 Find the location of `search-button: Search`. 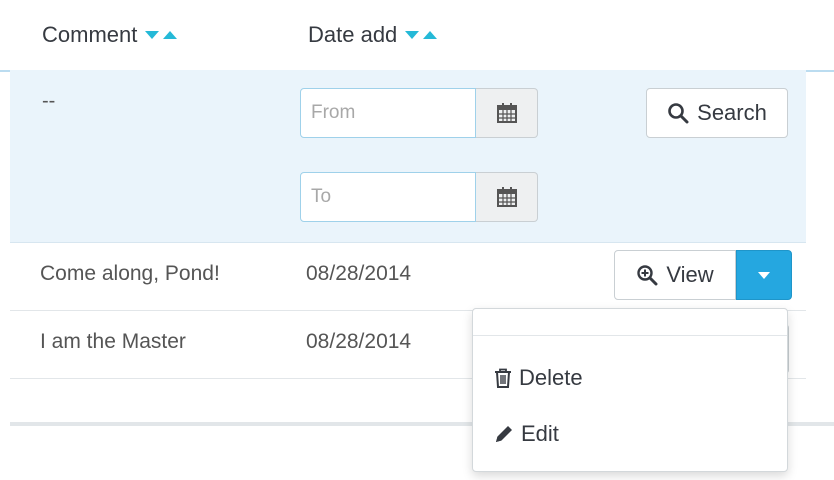

search-button: Search is located at coordinates (717, 113).